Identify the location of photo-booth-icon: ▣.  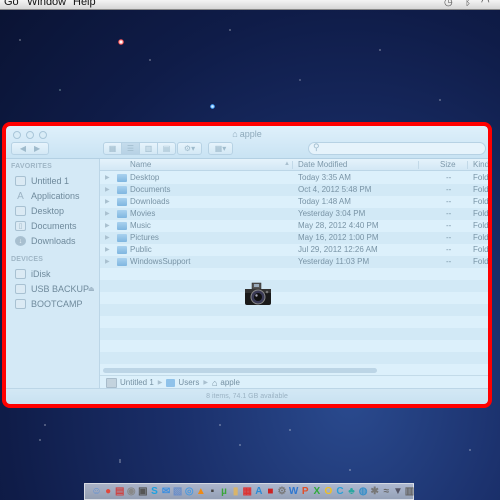
(142, 491).